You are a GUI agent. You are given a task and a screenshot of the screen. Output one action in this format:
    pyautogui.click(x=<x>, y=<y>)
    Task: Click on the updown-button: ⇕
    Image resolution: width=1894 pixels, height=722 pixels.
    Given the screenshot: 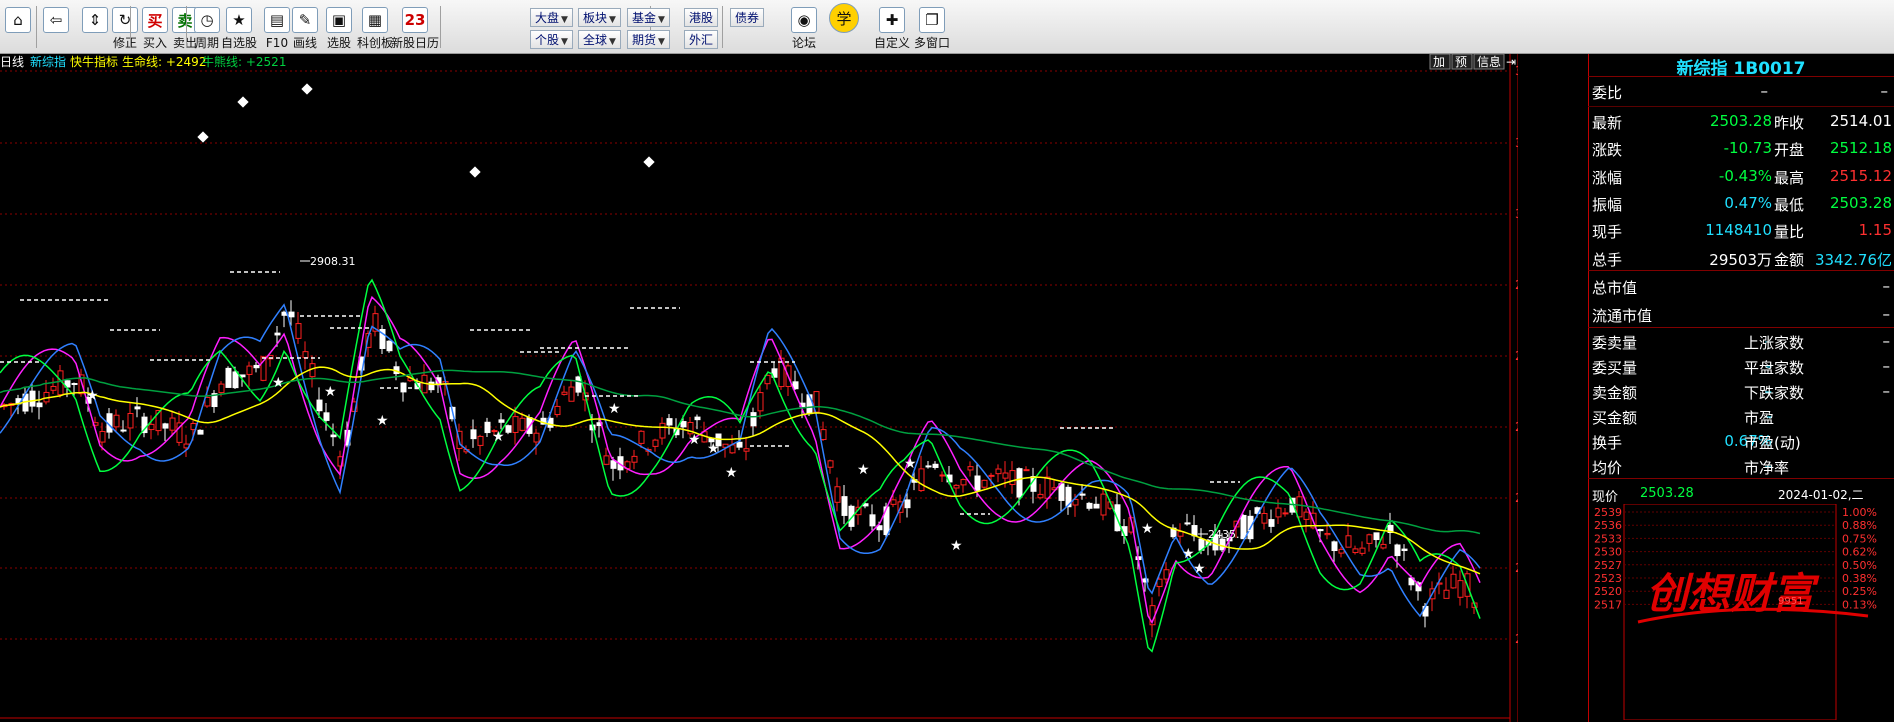 What is the action you would take?
    pyautogui.click(x=95, y=27)
    